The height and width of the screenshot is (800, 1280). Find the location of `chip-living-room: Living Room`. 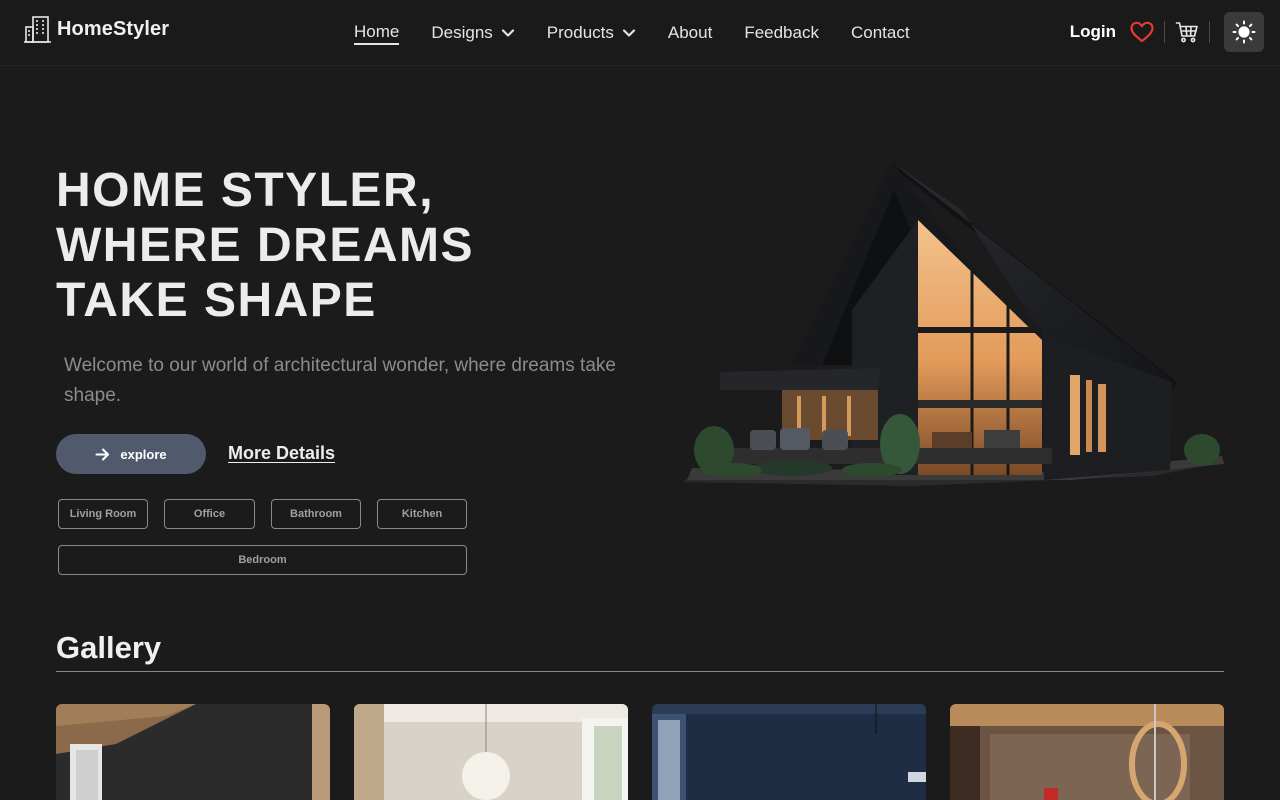

chip-living-room: Living Room is located at coordinates (103, 514).